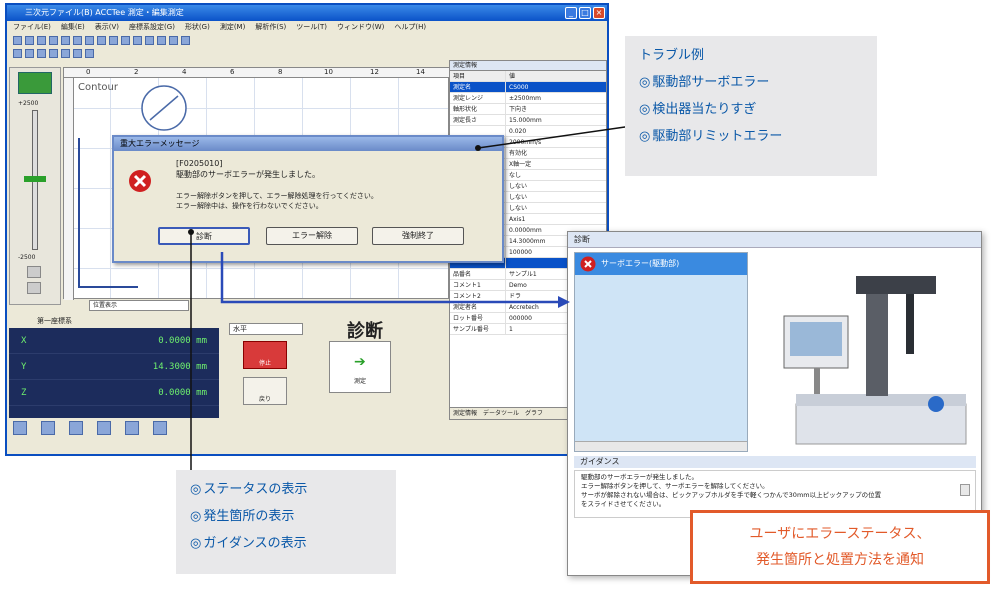  Describe the element at coordinates (751, 109) in the screenshot. I see `trouble-item: 検出器当たりすぎ` at that location.